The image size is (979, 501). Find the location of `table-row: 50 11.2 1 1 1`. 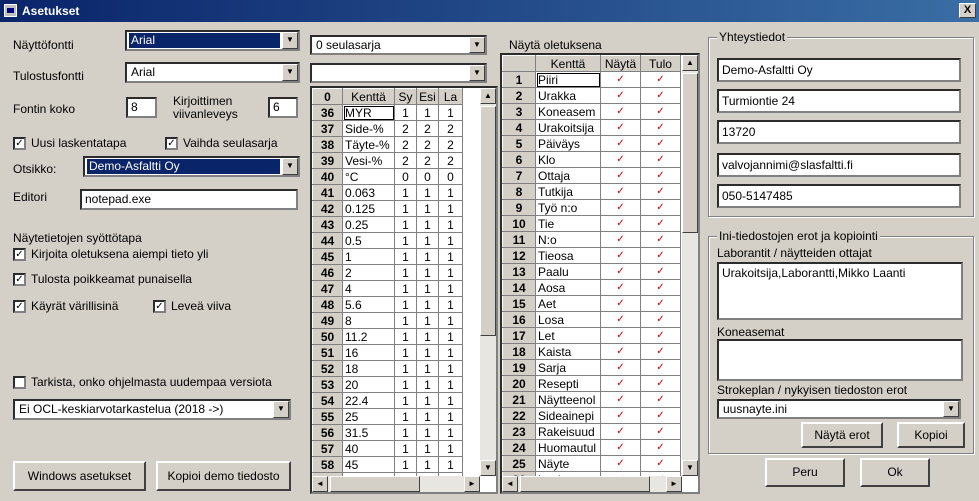

table-row: 50 11.2 1 1 1 is located at coordinates (387, 336).